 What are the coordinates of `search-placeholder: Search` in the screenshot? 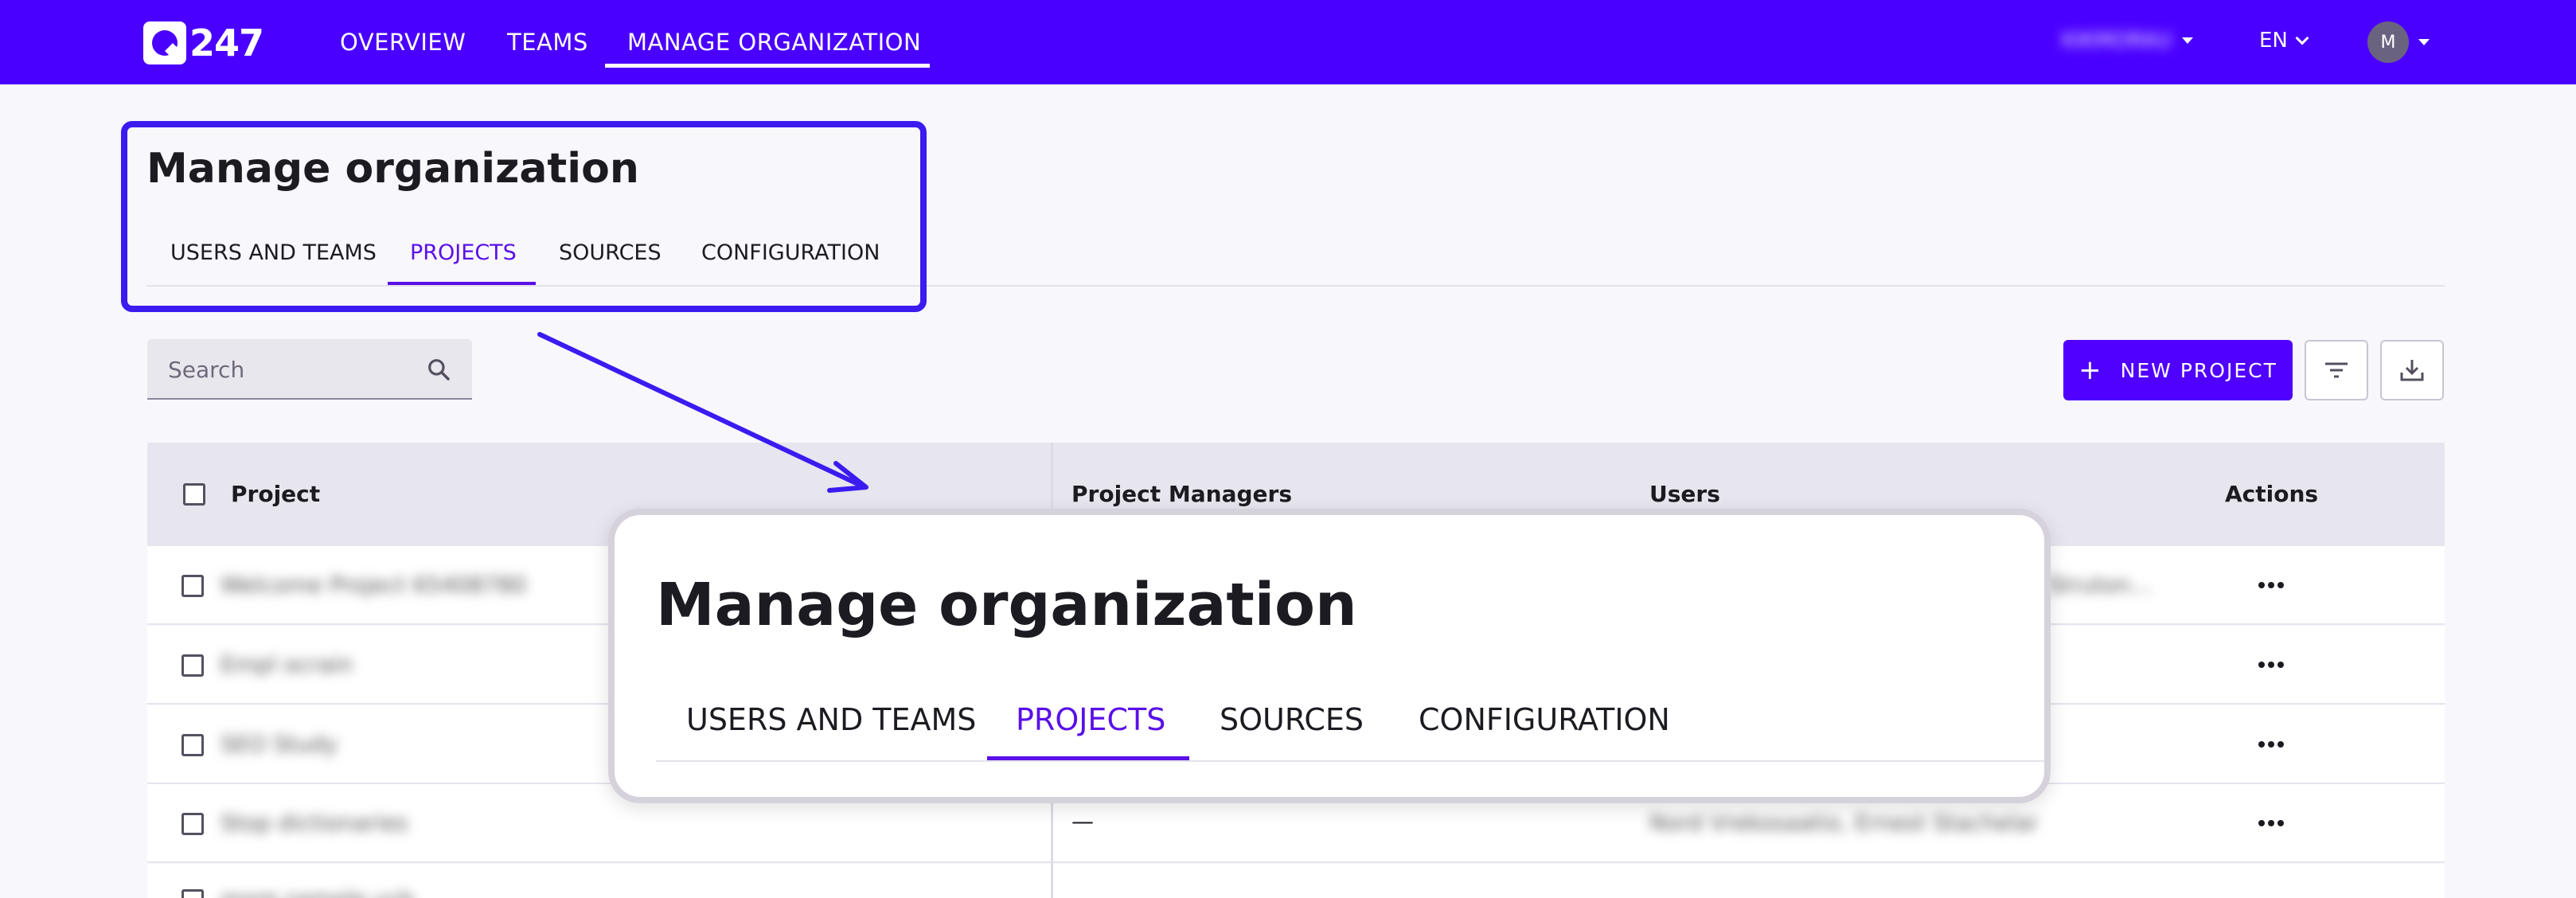 It's located at (206, 370).